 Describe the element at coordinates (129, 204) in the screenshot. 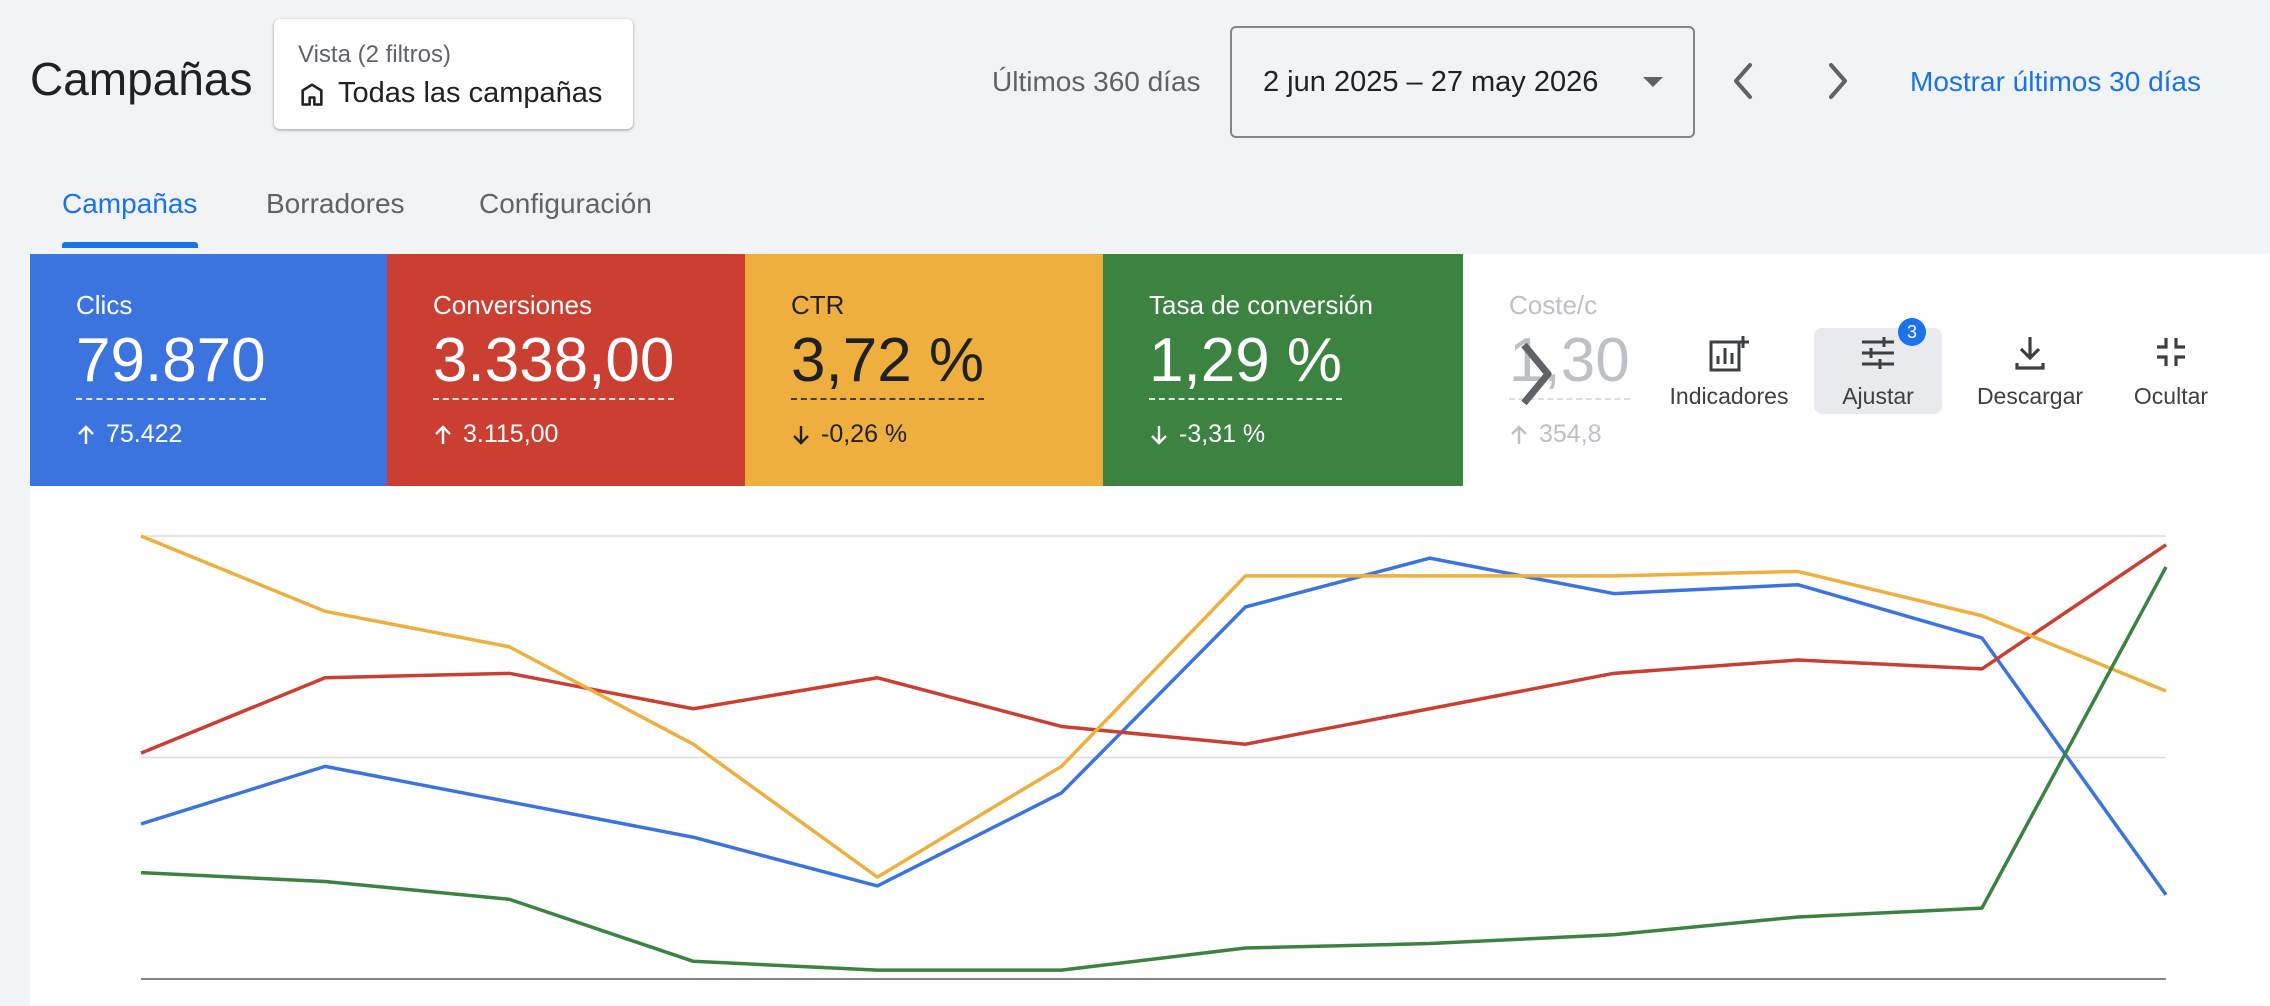

I see `tab-campaigns: Campañas` at that location.